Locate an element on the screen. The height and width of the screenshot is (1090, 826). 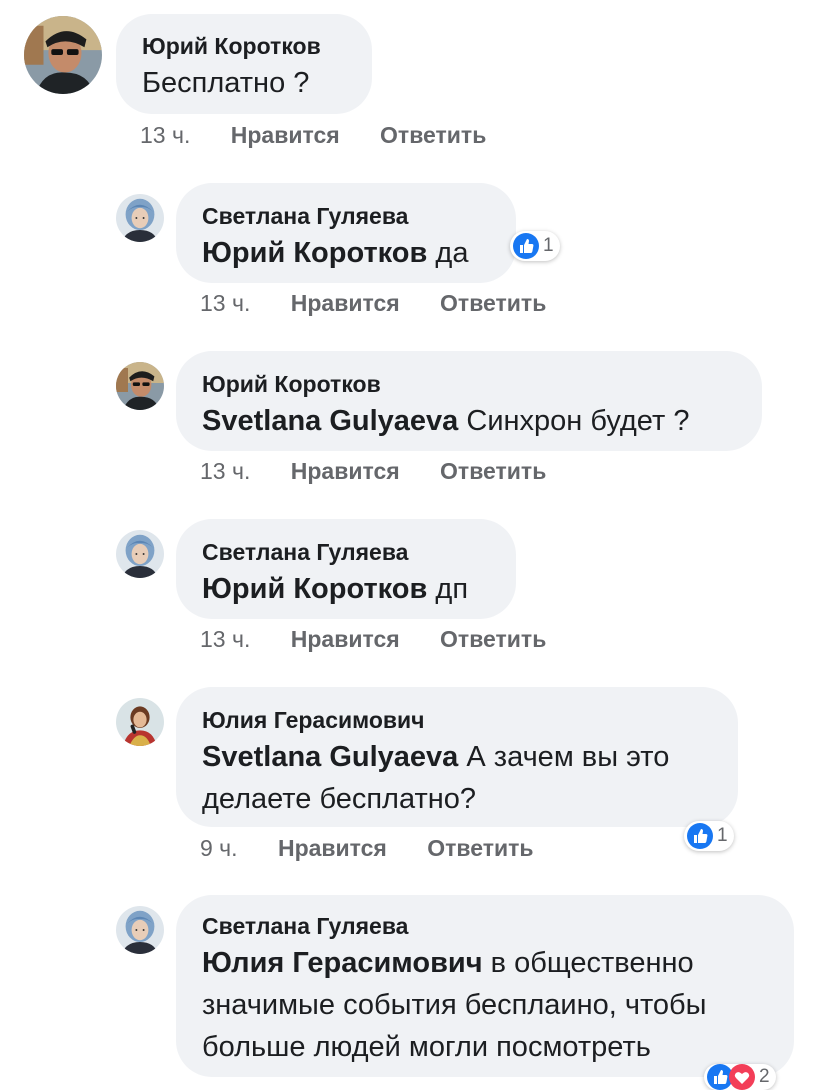
reactions-summary: 2 is located at coordinates (740, 1077).